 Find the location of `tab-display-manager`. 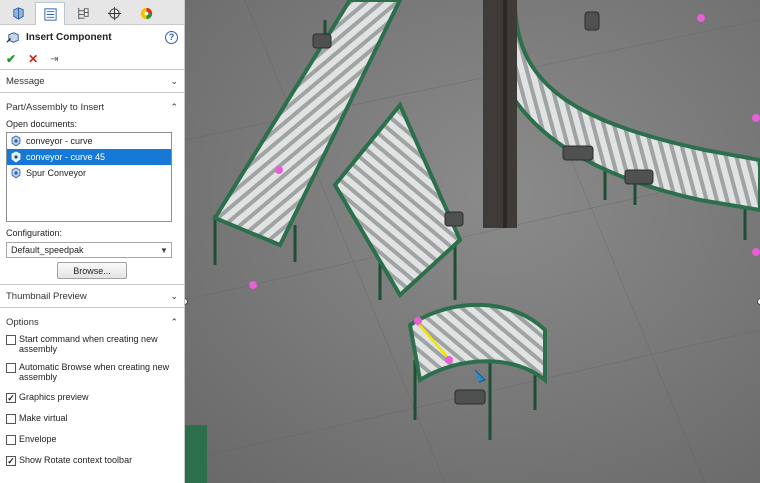

tab-display-manager is located at coordinates (146, 13).